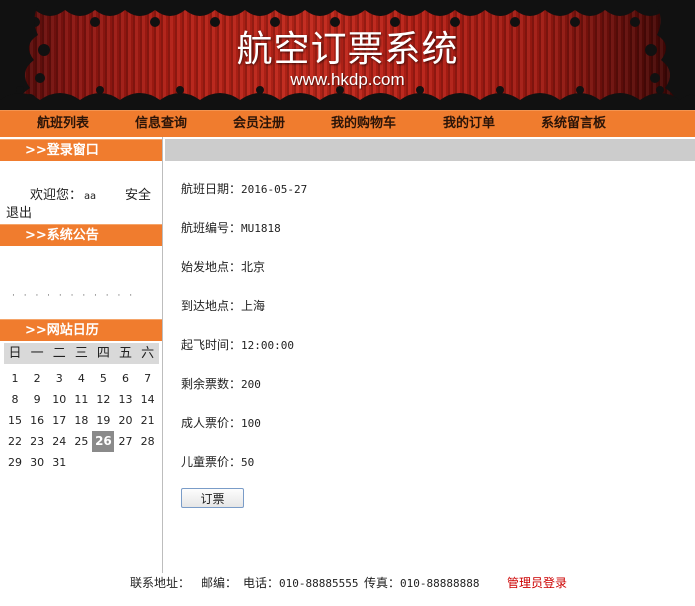 The height and width of the screenshot is (606, 695). What do you see at coordinates (15, 399) in the screenshot?
I see `calendar-day: 8` at bounding box center [15, 399].